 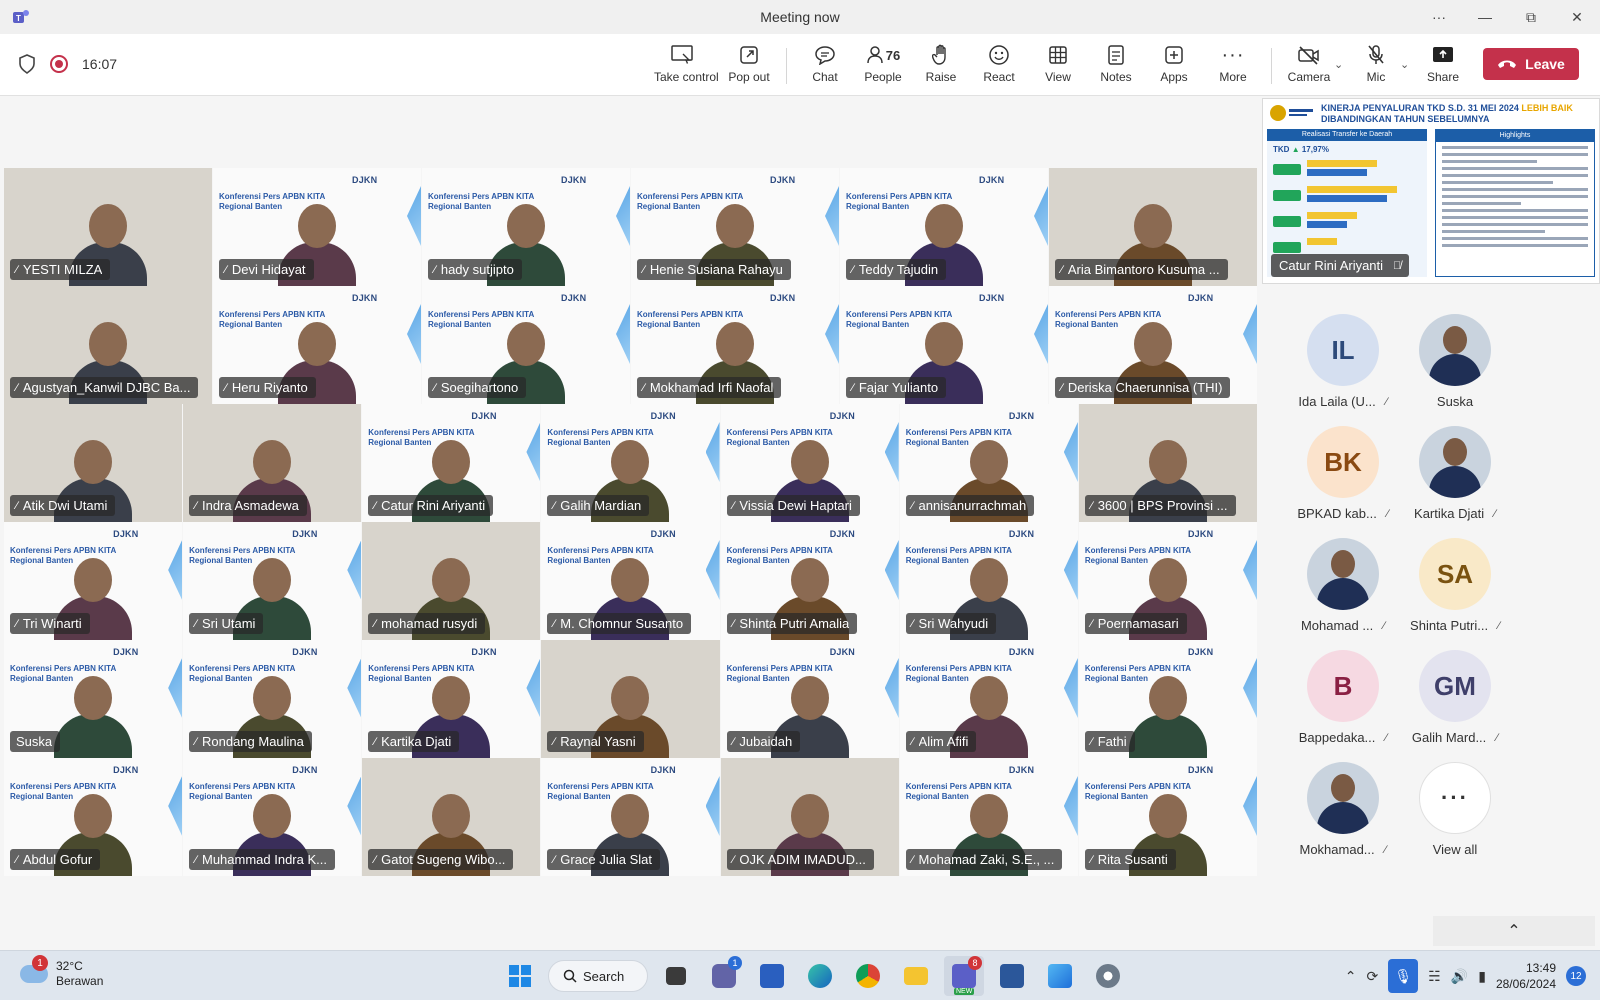 I want to click on apps-button: Apps, so click(x=1174, y=63).